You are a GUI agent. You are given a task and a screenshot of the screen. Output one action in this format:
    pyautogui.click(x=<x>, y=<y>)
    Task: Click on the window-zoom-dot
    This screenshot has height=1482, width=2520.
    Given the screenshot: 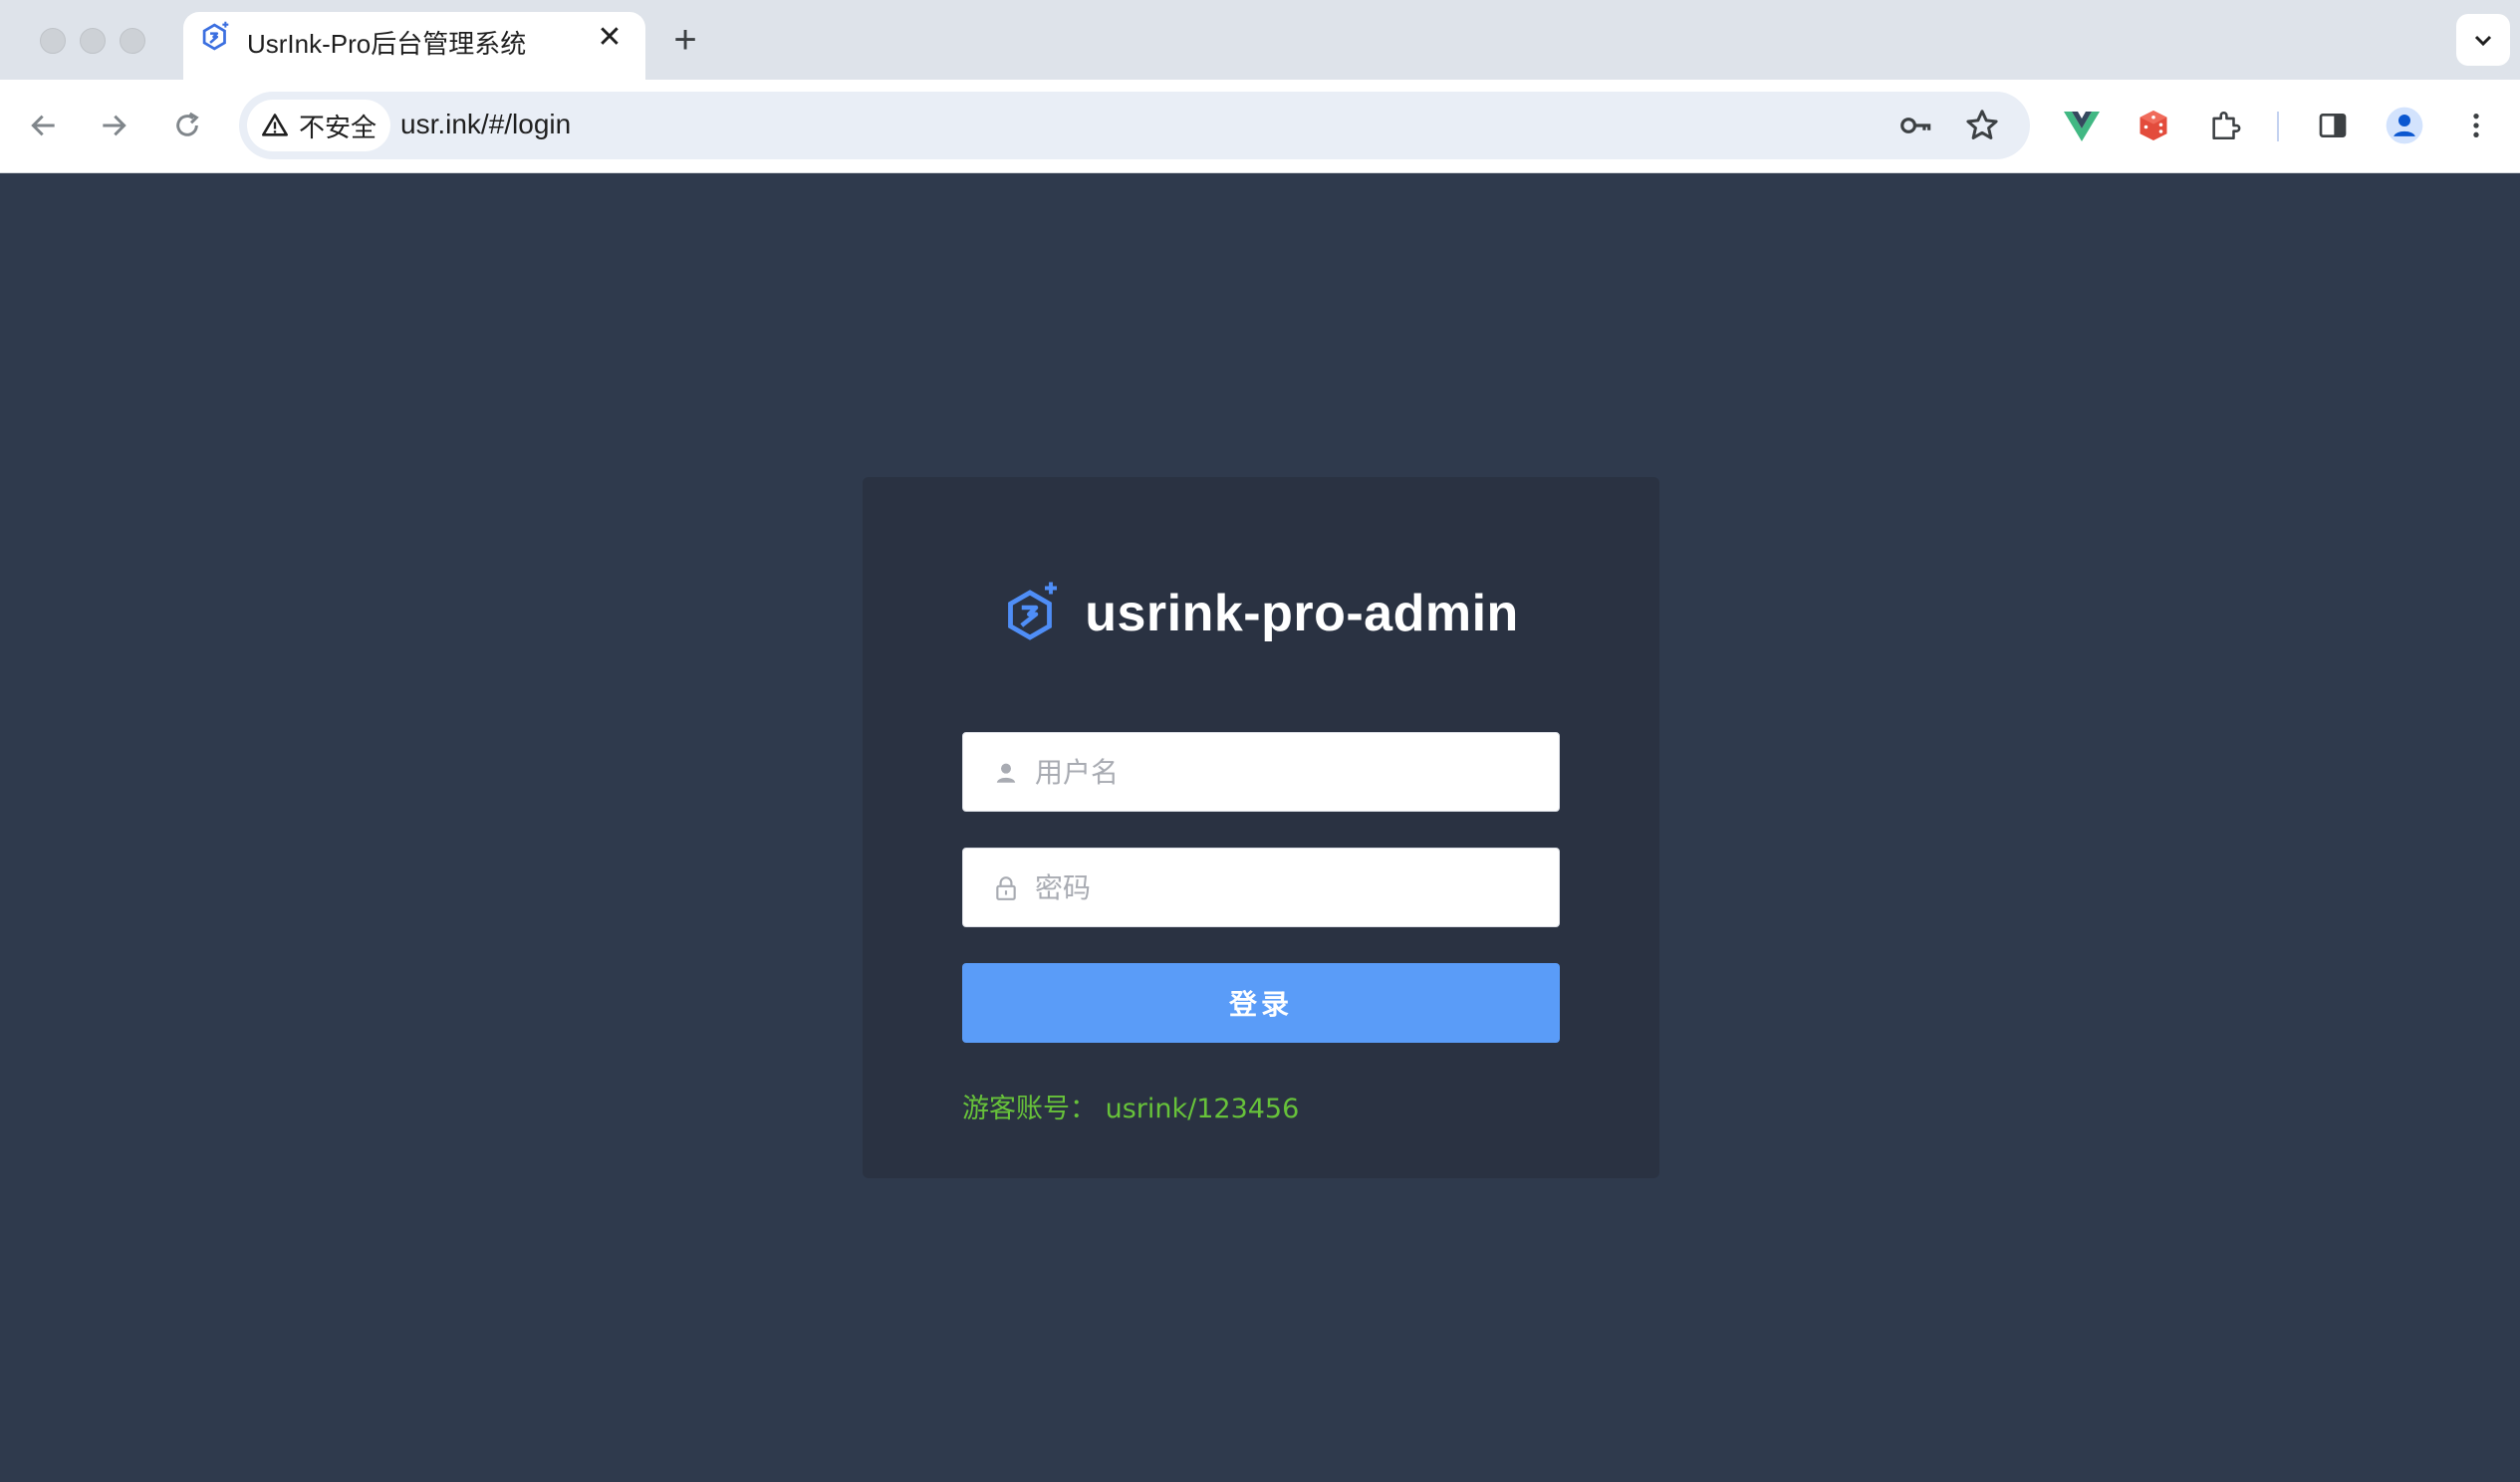 What is the action you would take?
    pyautogui.click(x=132, y=41)
    